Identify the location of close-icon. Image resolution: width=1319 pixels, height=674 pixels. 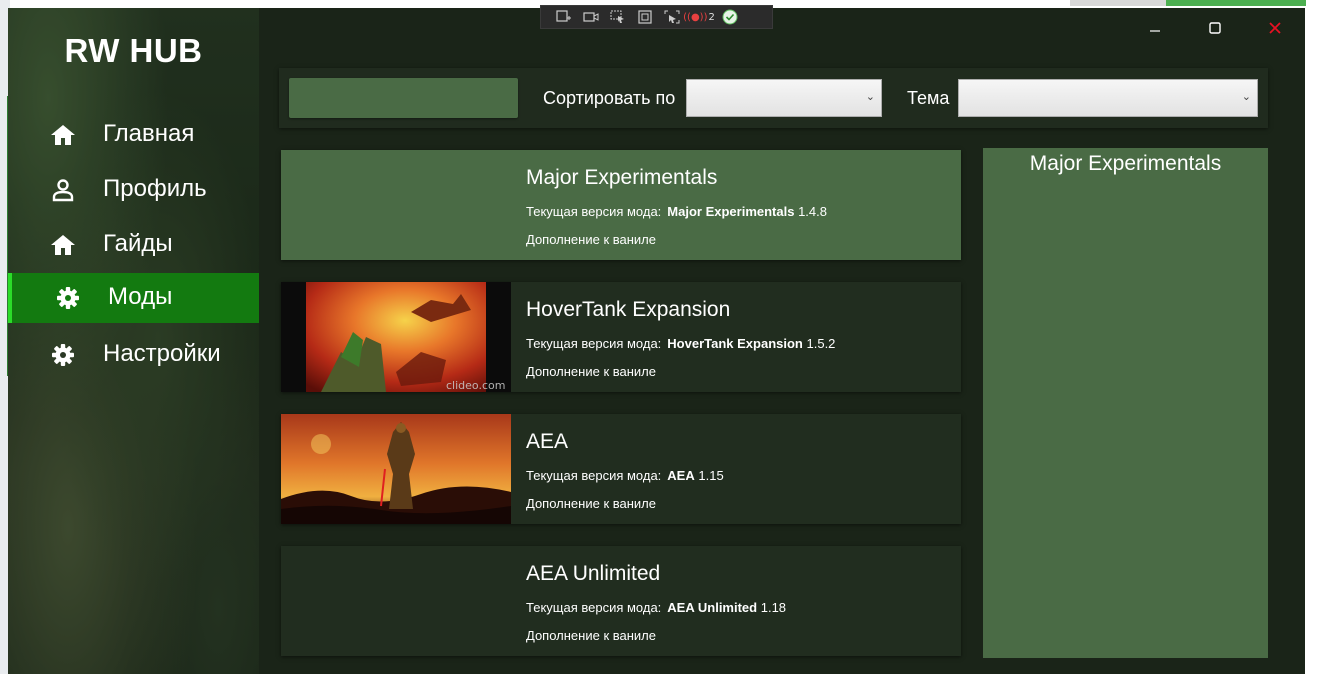
(1275, 28).